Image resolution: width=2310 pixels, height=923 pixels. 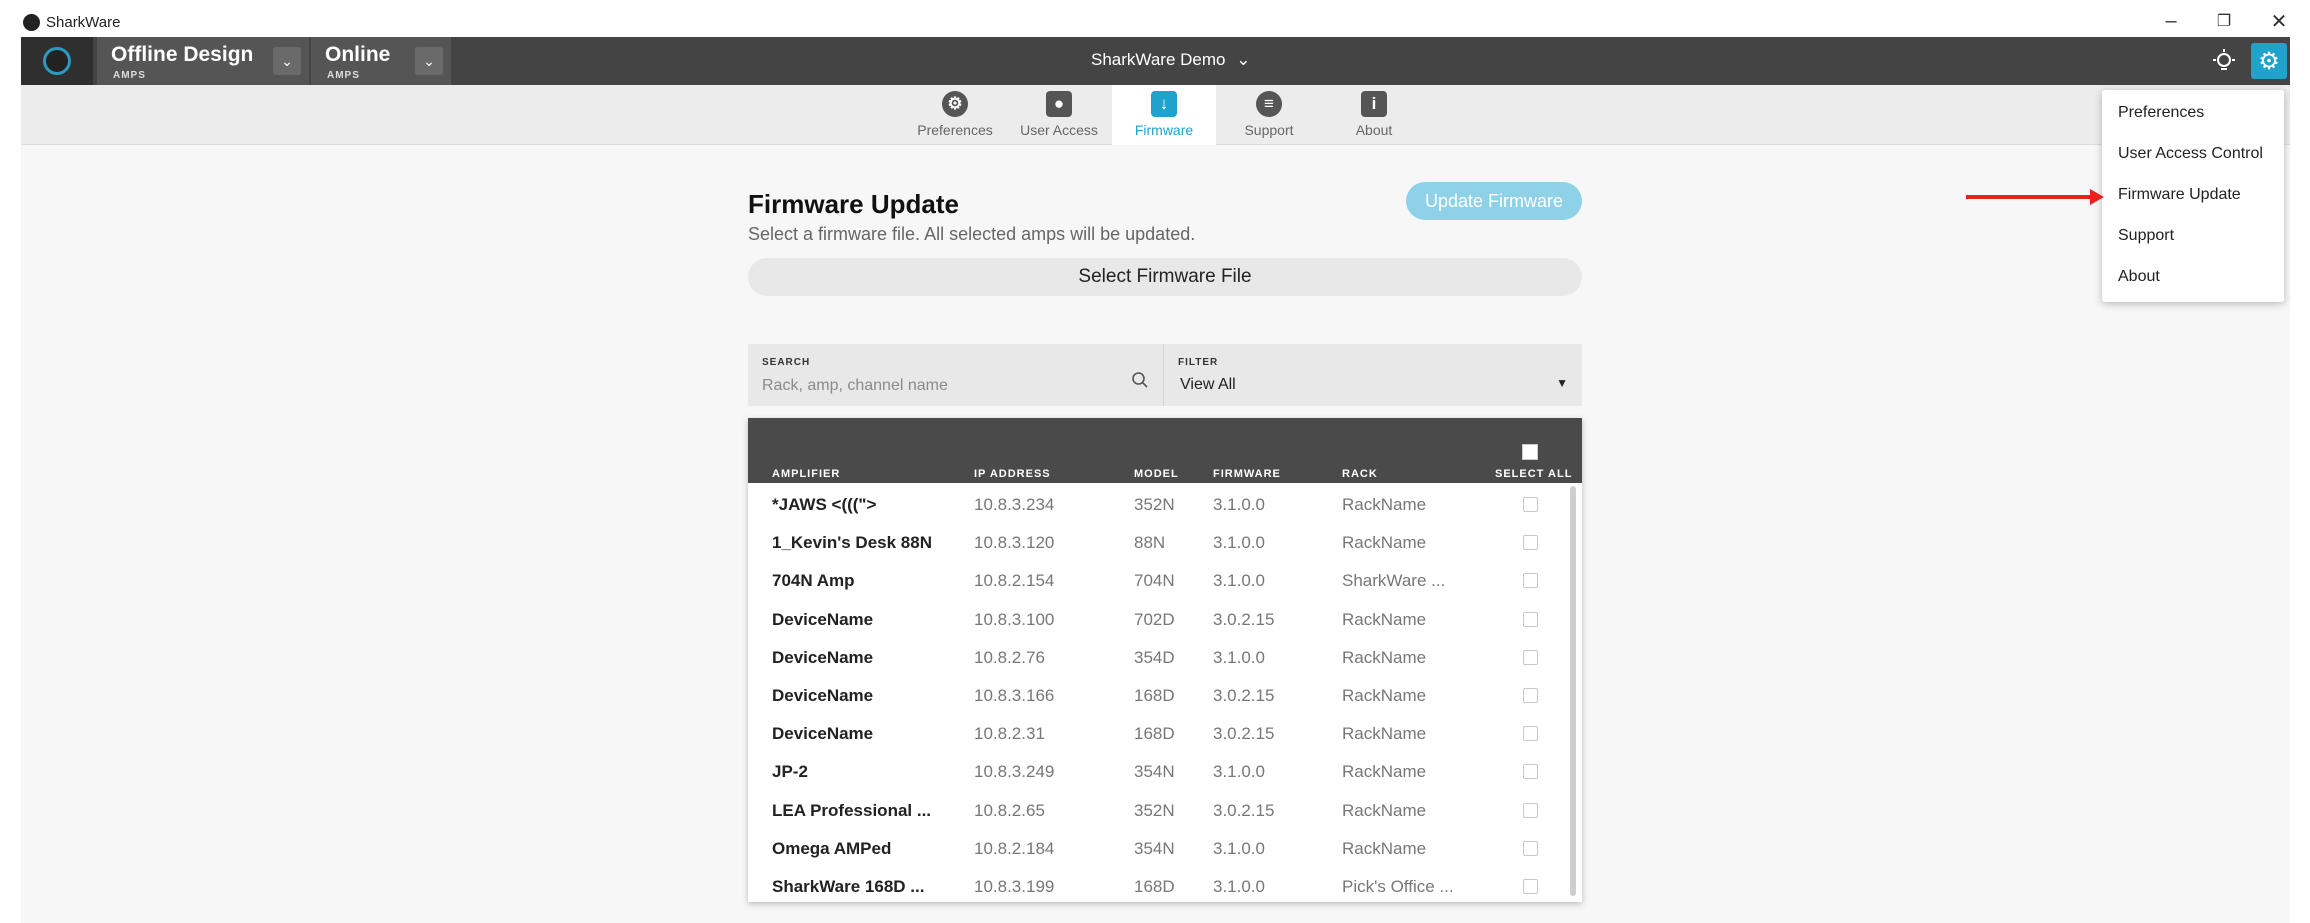 I want to click on search-input, so click(x=942, y=386).